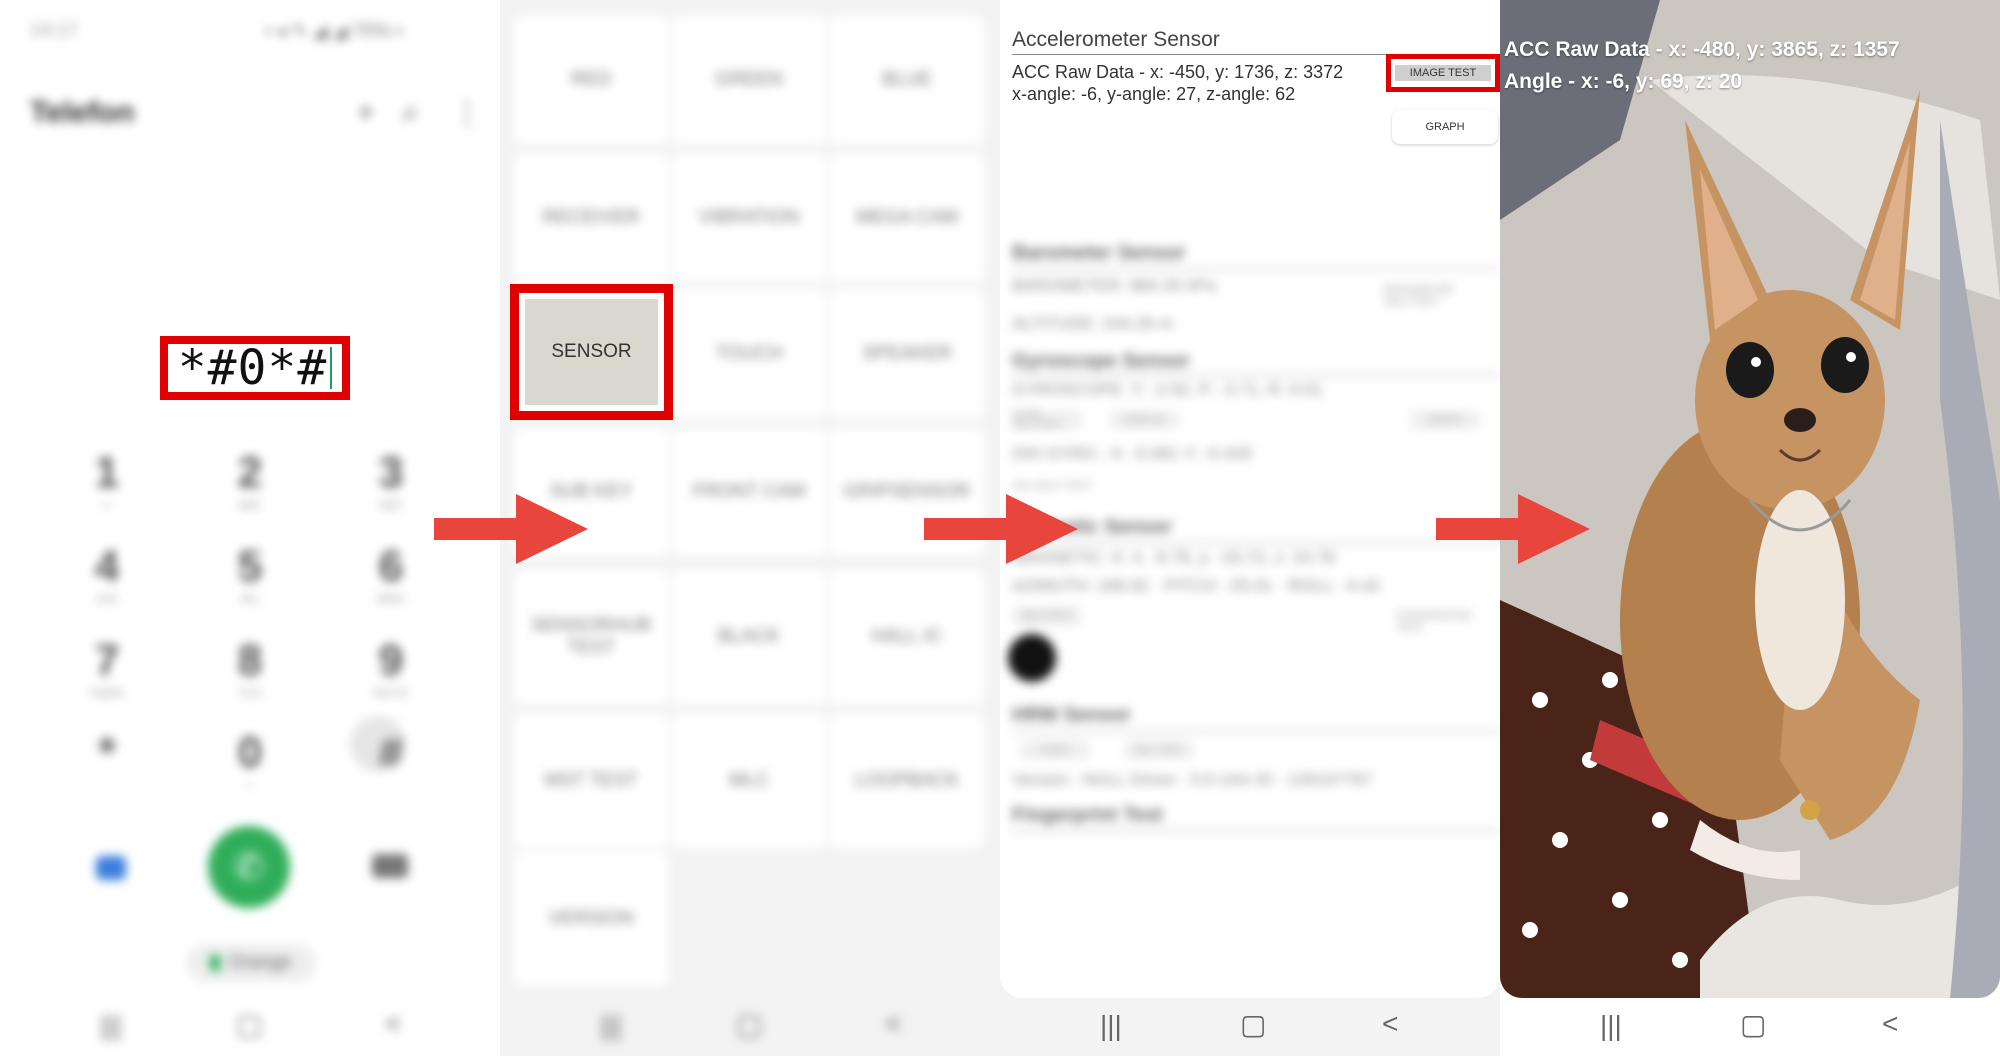  I want to click on tile-sensor: SENSOR, so click(591, 352).